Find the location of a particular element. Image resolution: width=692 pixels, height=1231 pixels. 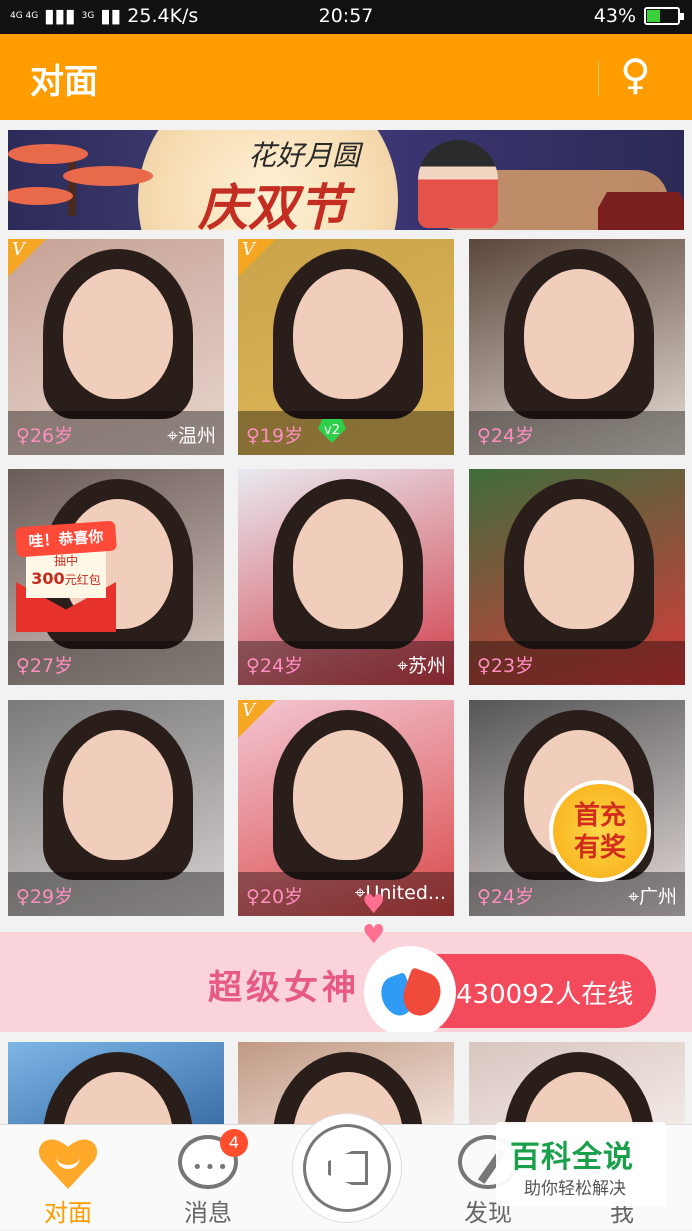

status-bar: 4G 4G ▮▮▮ 3G ▮▮ 25.4K/s 20:57 43% is located at coordinates (346, 17).